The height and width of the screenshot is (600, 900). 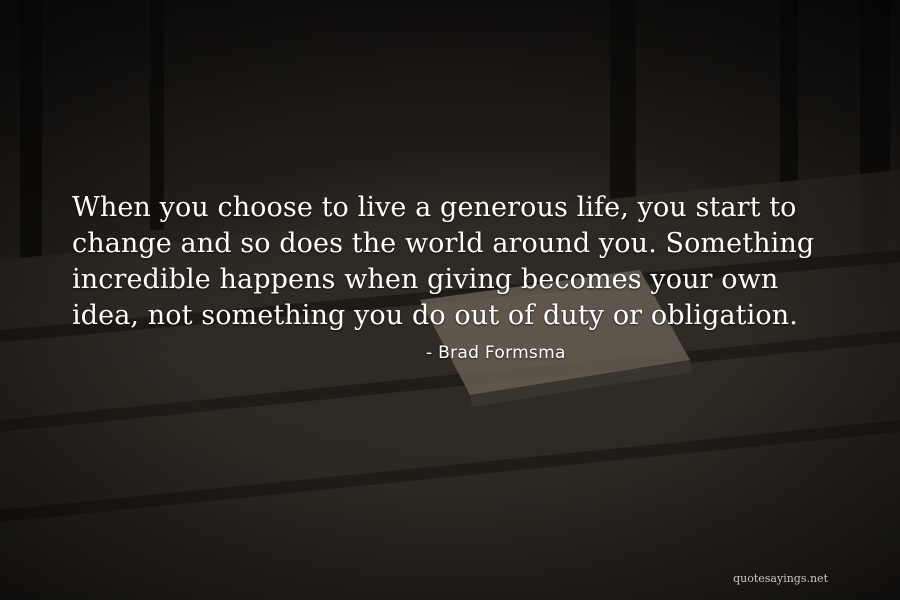 I want to click on quote-author: - Brad Formsma, so click(x=496, y=353).